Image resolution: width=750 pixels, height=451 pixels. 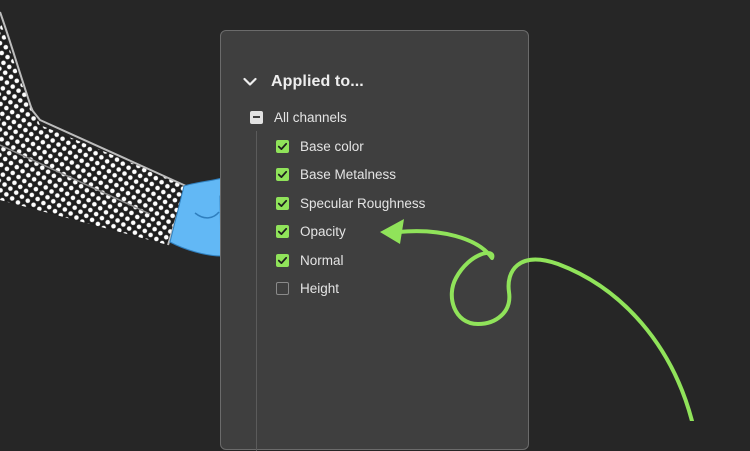 I want to click on channel-row-all: All channels, so click(x=298, y=117).